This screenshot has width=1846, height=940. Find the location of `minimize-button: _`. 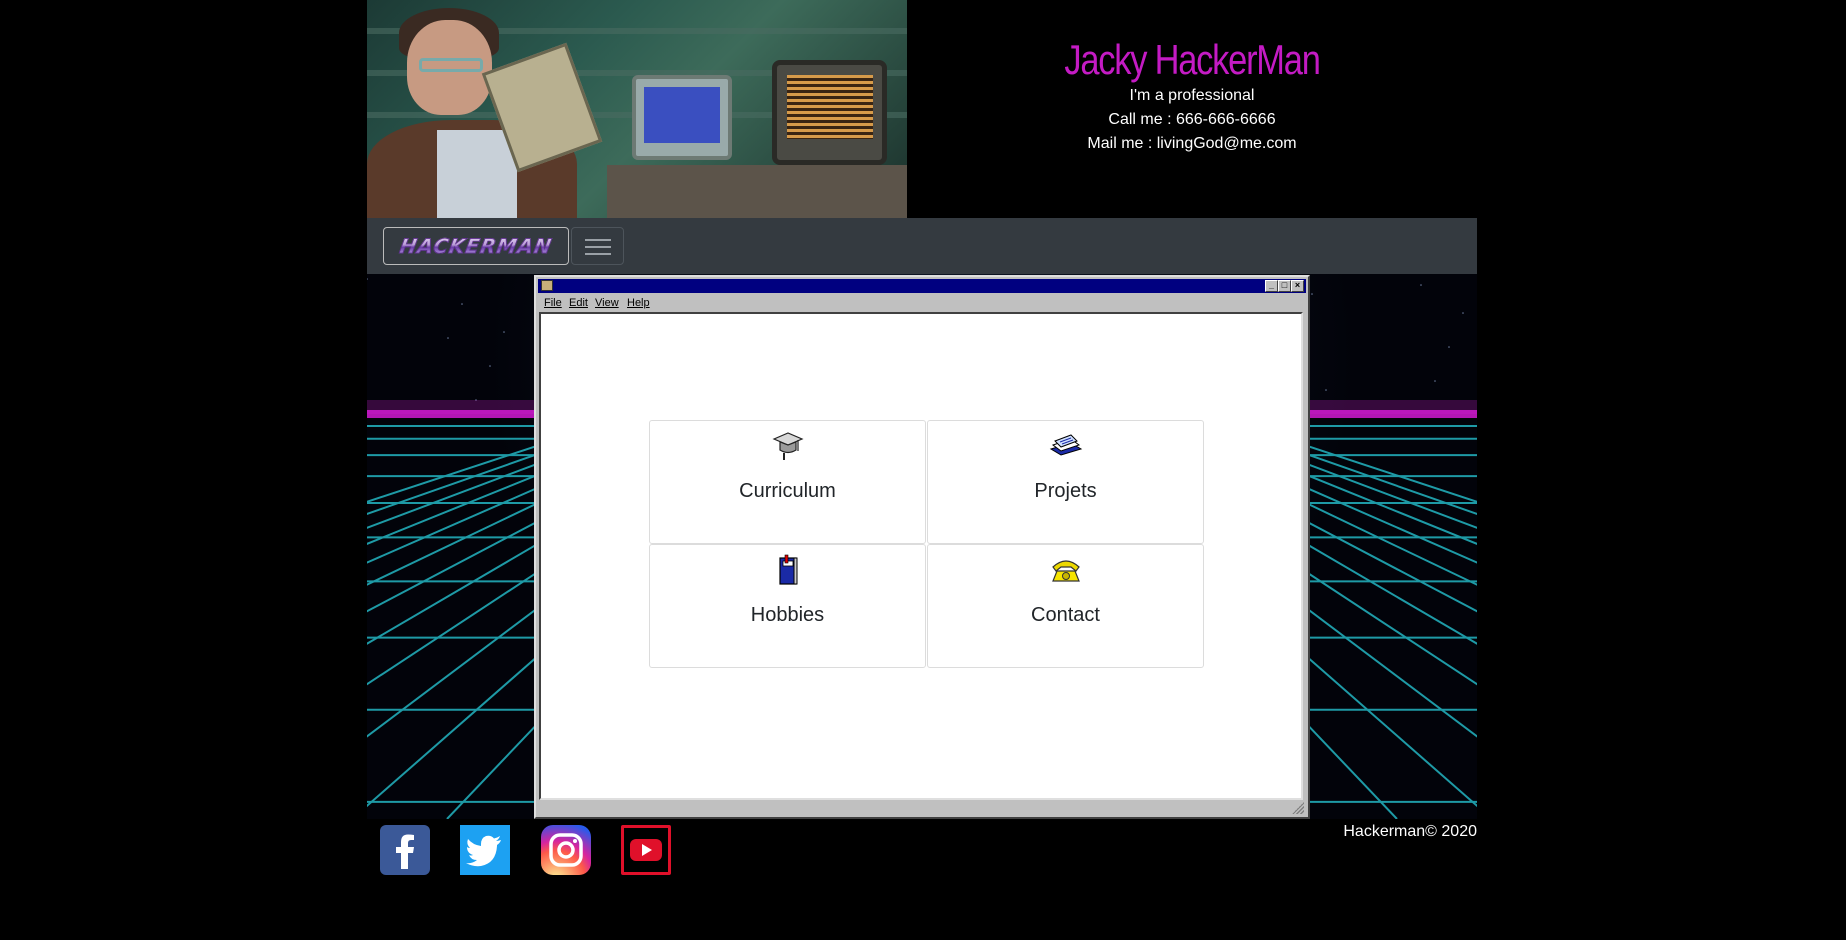

minimize-button: _ is located at coordinates (1271, 286).